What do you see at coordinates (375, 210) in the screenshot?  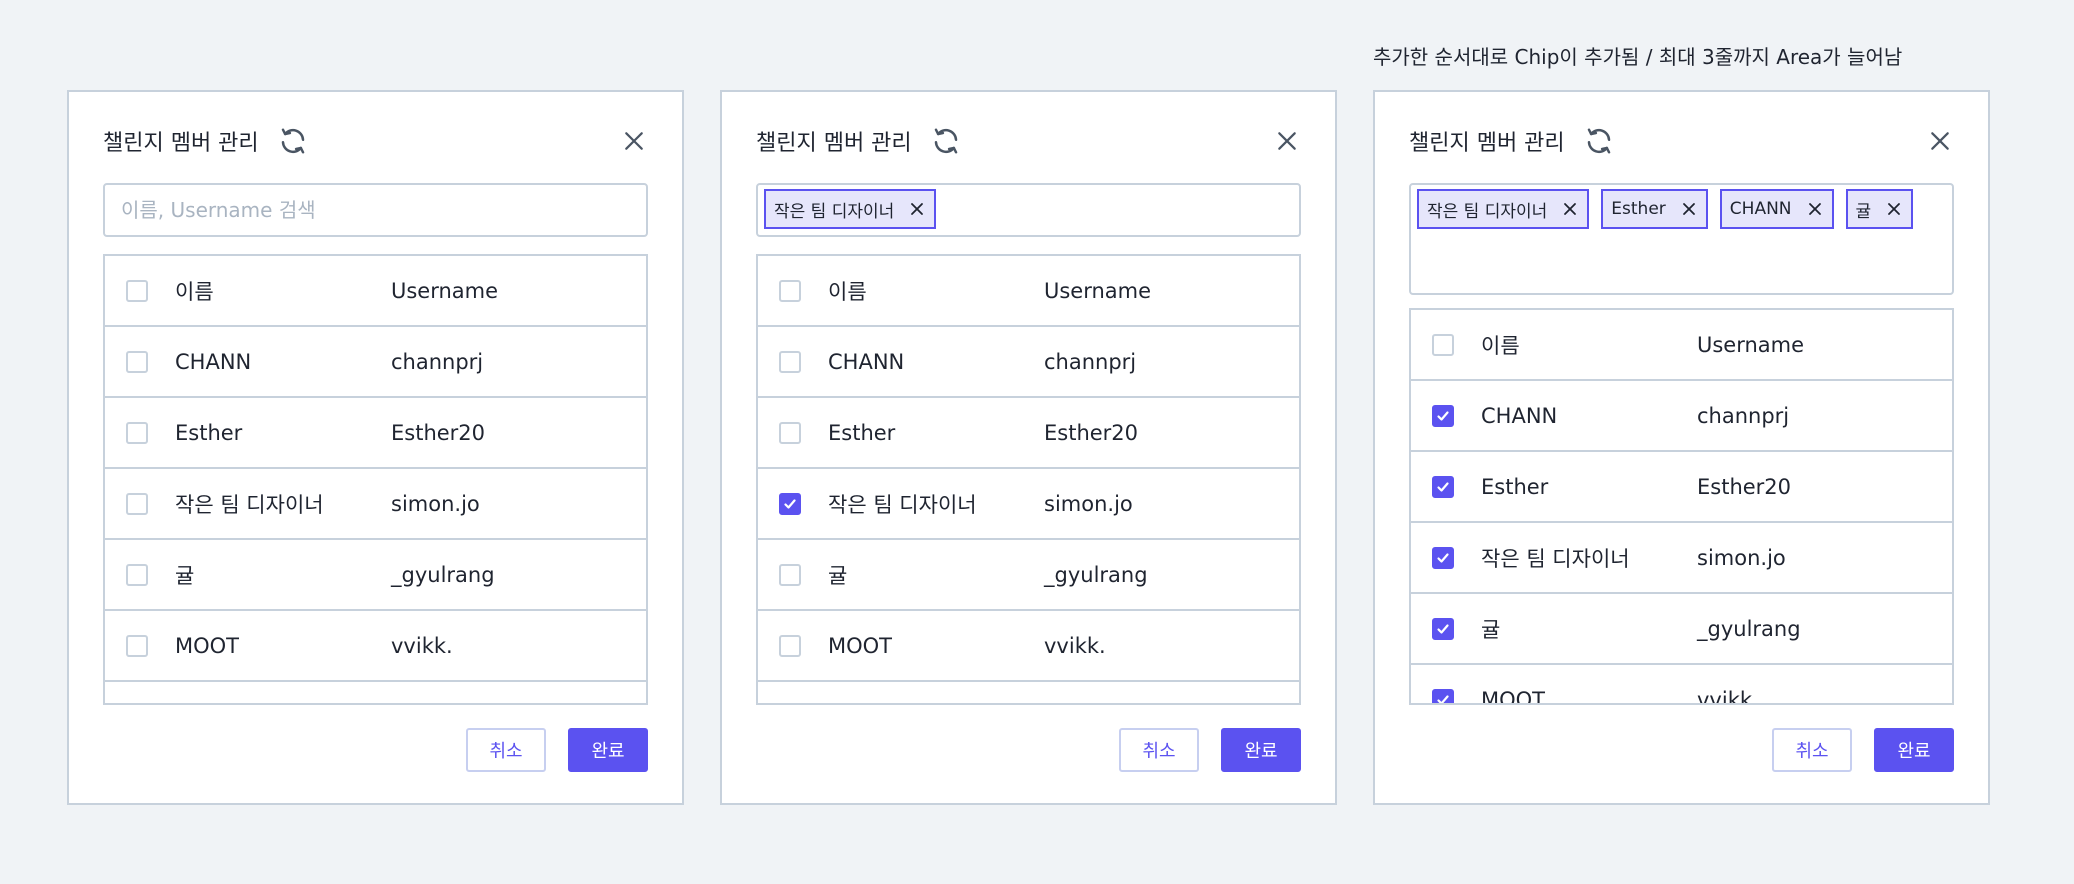 I see `search-input: 이름, Username 검색` at bounding box center [375, 210].